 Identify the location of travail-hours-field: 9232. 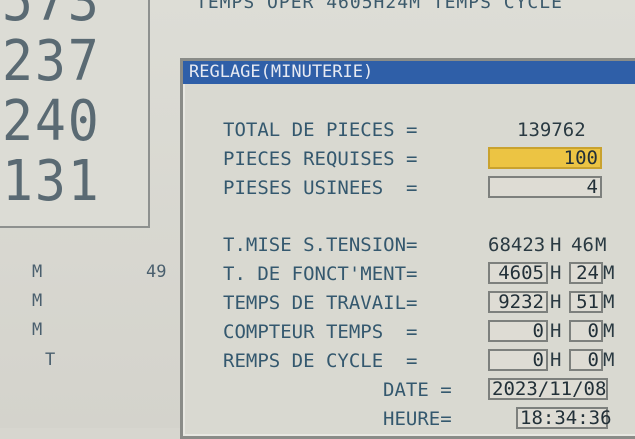
(518, 302).